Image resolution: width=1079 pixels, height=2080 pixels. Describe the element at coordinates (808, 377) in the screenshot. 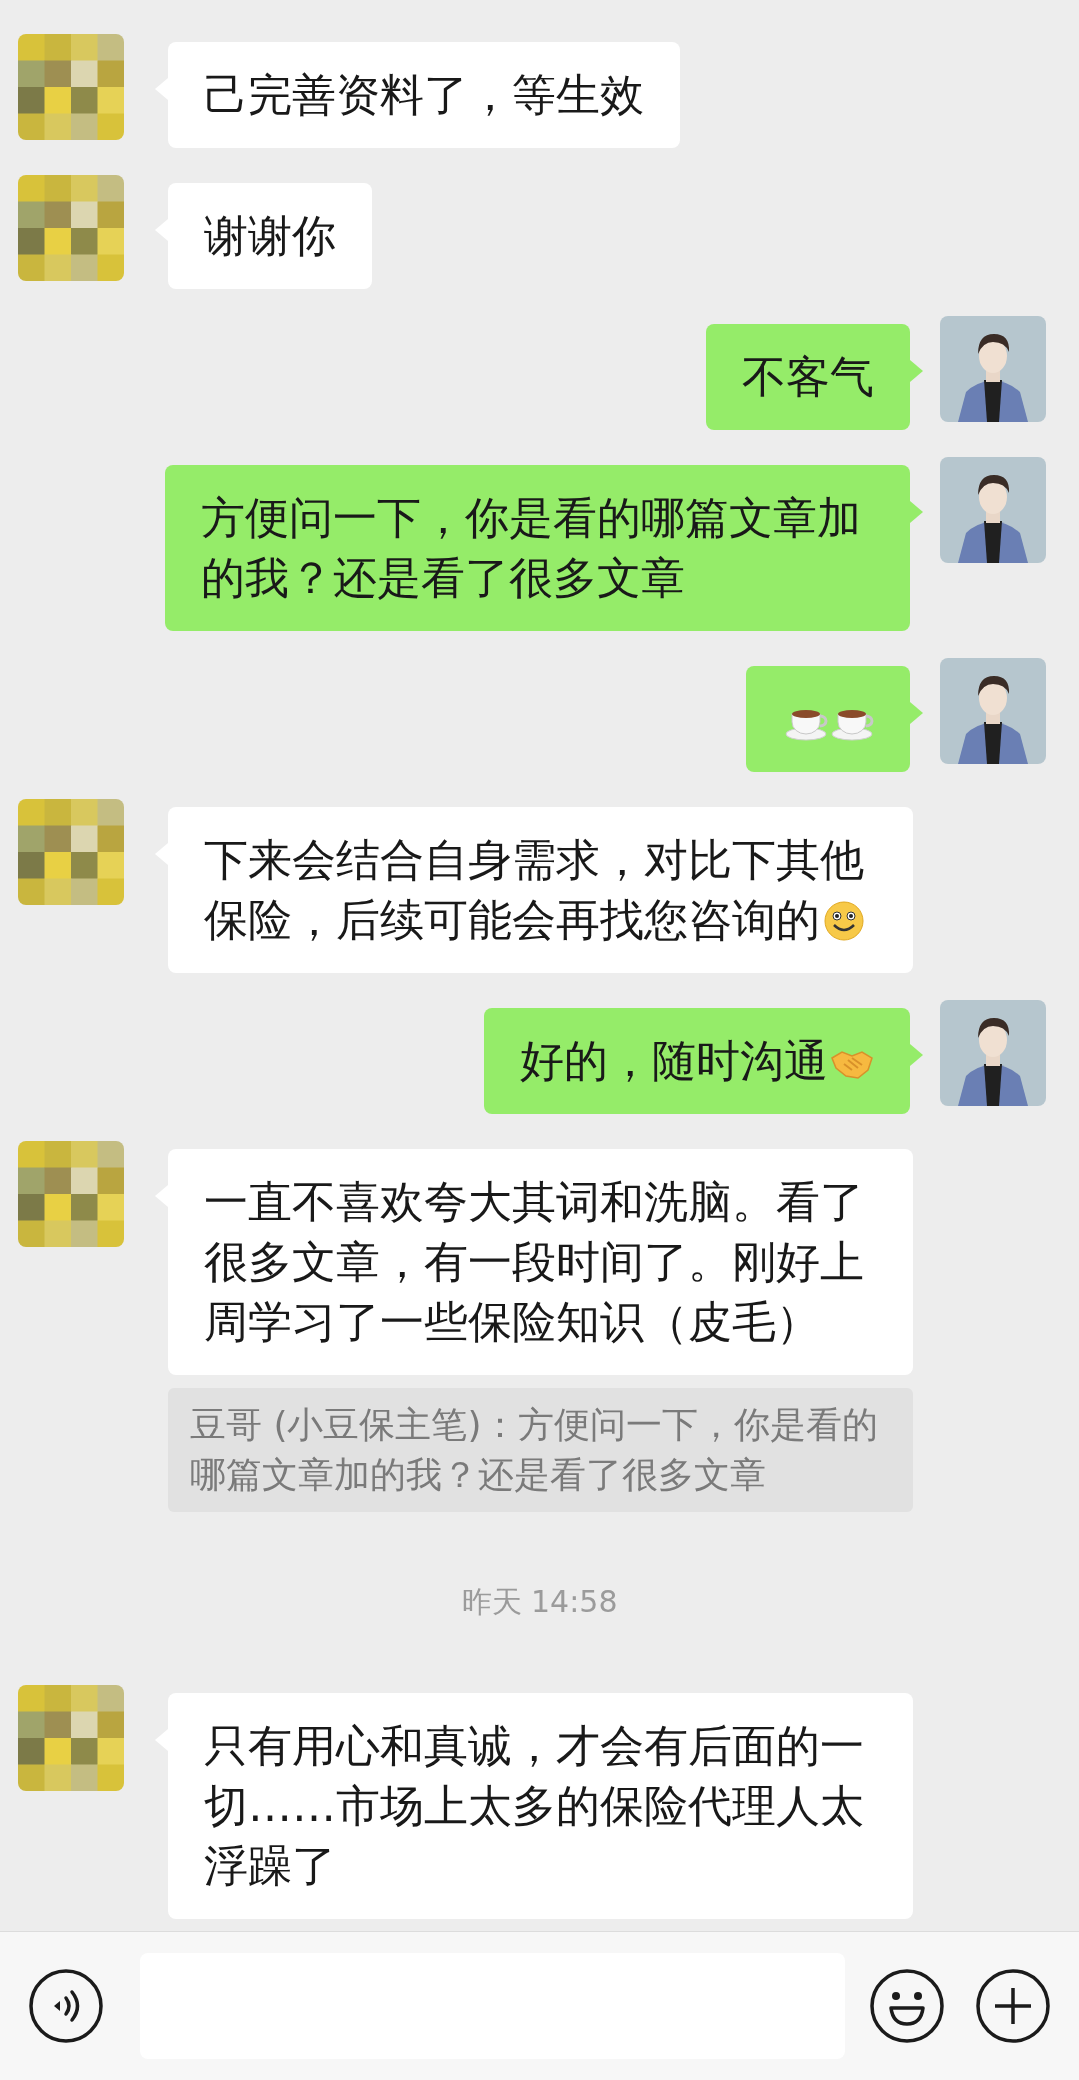

I see `message-bubble: 不客气` at that location.